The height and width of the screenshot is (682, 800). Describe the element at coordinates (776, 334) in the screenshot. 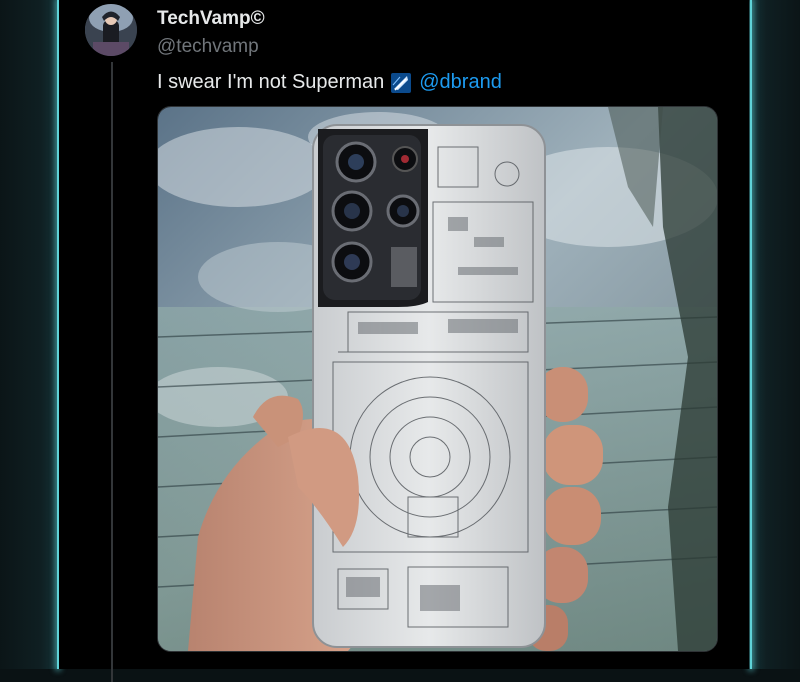

I see `right-edge-panel` at that location.